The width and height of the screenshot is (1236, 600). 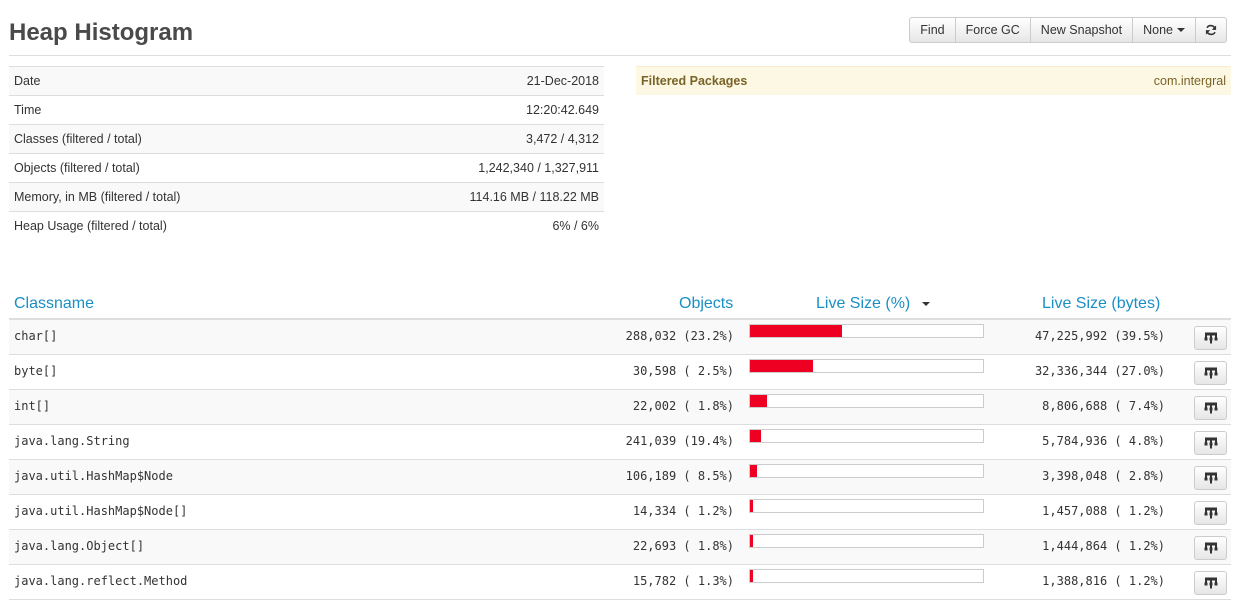 What do you see at coordinates (101, 581) in the screenshot?
I see `classname-cell: java.lang.reflect.Method` at bounding box center [101, 581].